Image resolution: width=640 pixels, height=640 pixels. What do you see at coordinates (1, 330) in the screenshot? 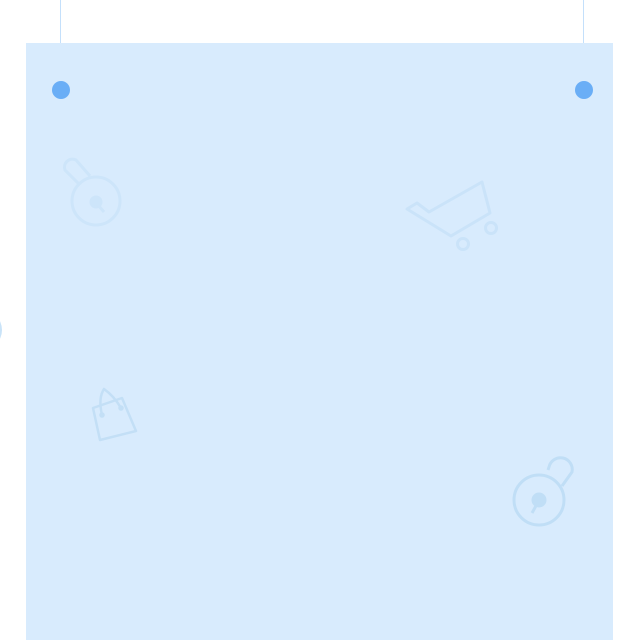
I see `partial-circle-decoration` at bounding box center [1, 330].